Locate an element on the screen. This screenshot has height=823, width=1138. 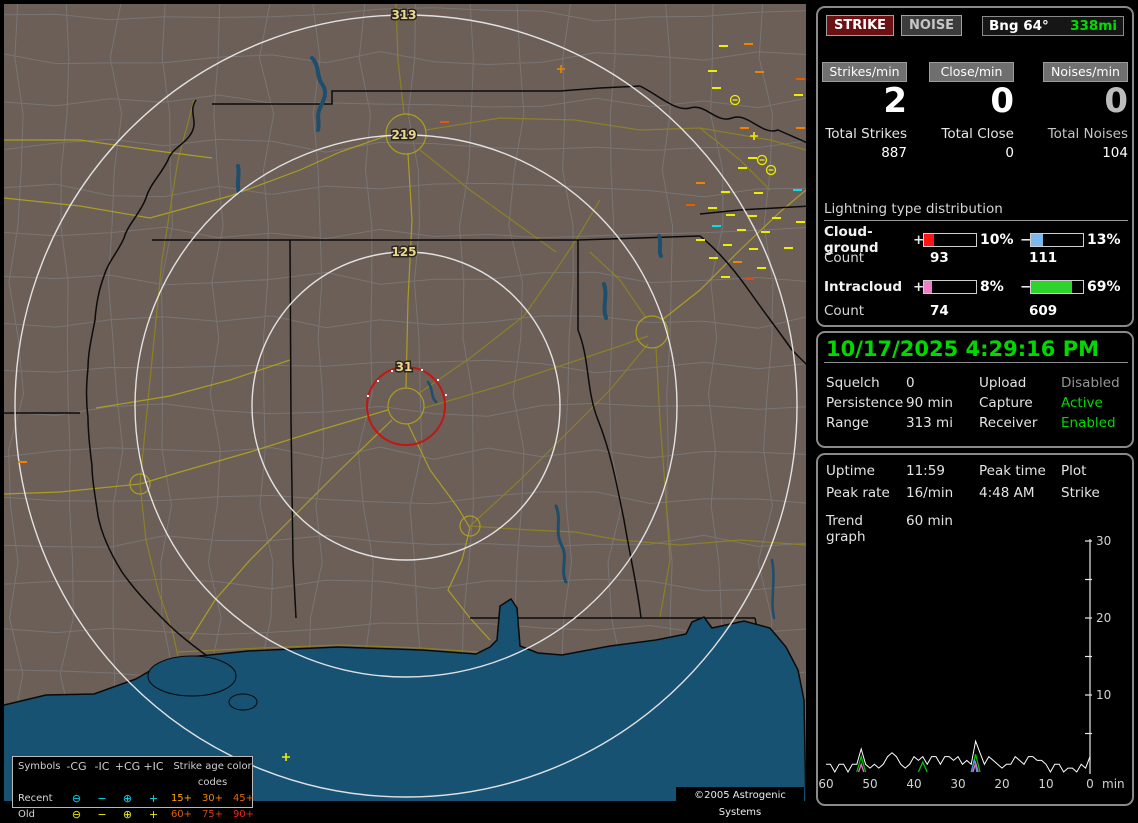
pos-cg-old-icon: ⊕ is located at coordinates (127, 814).